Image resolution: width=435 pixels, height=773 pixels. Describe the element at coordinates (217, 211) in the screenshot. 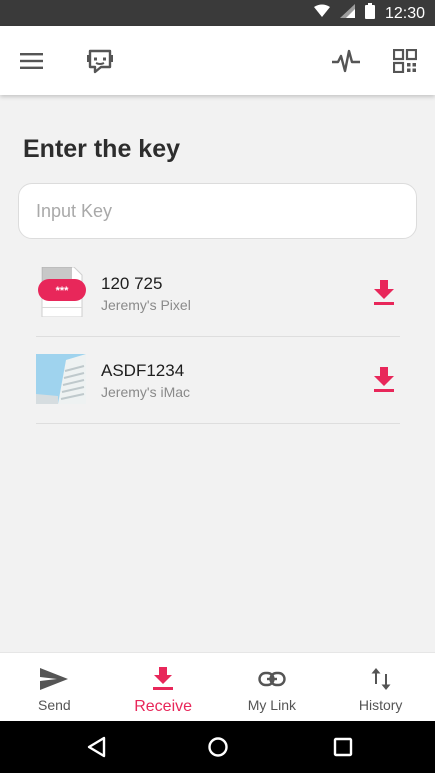

I see `key-input` at that location.